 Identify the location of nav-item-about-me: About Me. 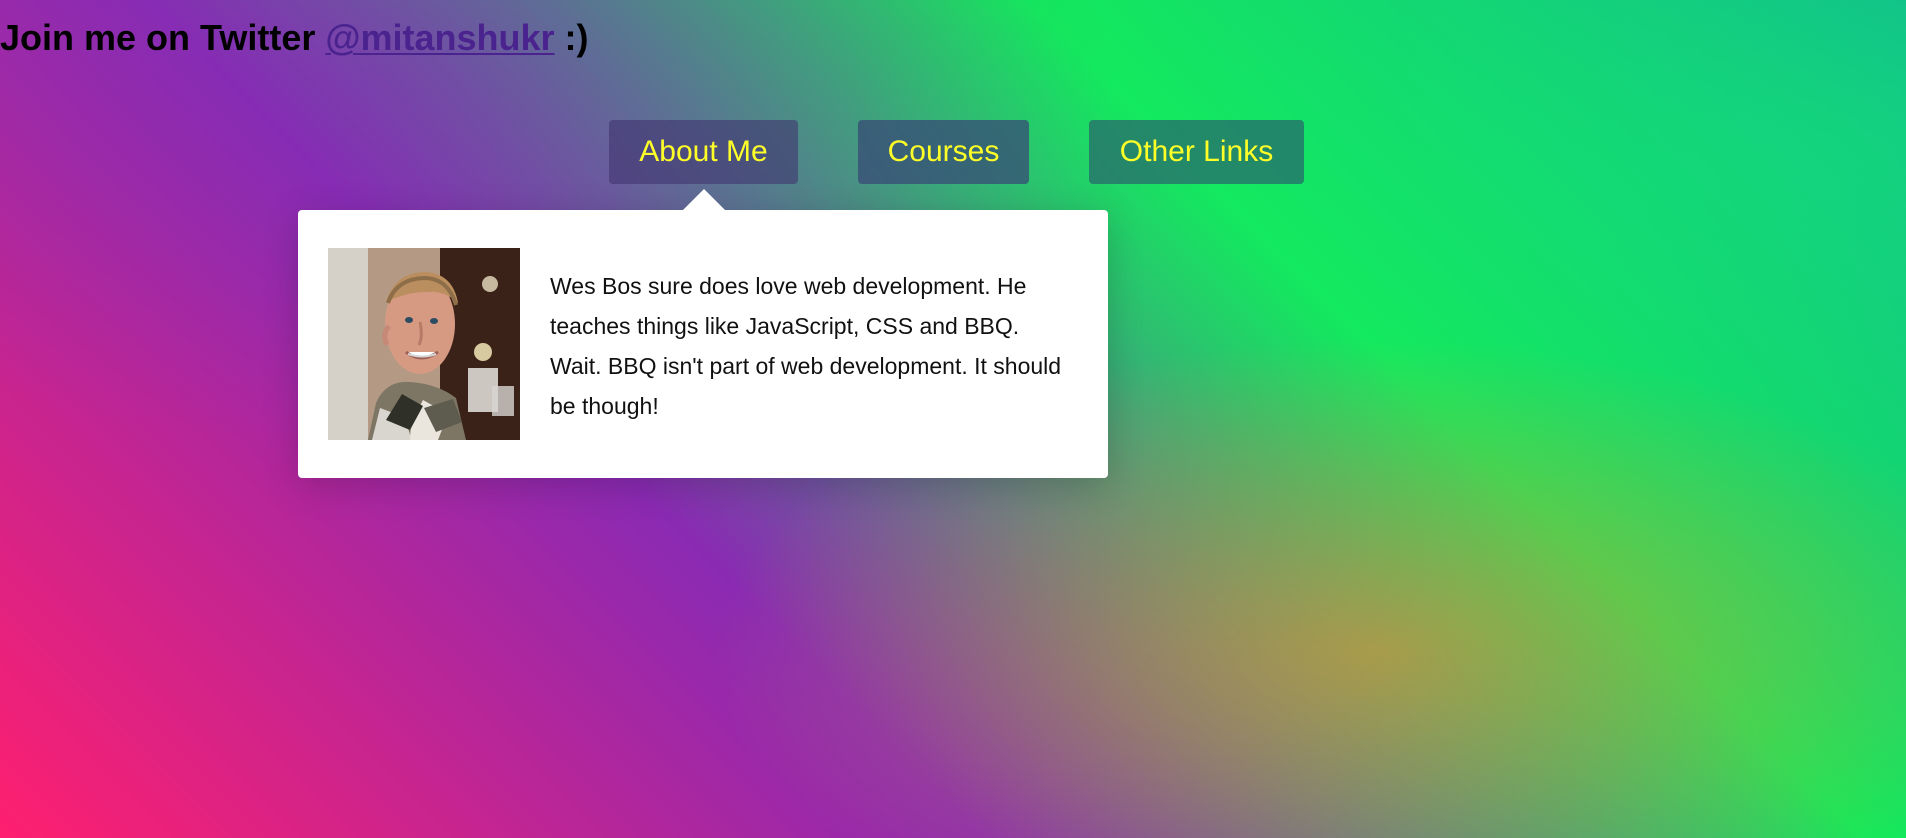
(703, 152).